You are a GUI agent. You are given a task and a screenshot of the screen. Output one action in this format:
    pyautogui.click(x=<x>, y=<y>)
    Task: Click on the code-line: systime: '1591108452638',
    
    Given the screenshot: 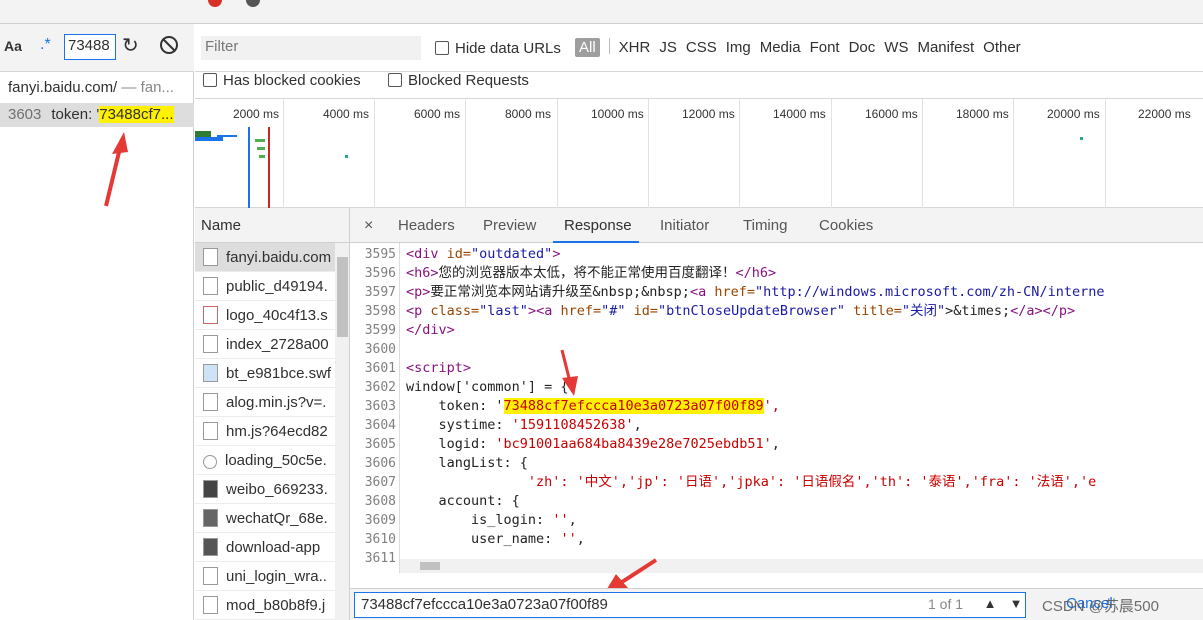 What is the action you would take?
    pyautogui.click(x=524, y=425)
    